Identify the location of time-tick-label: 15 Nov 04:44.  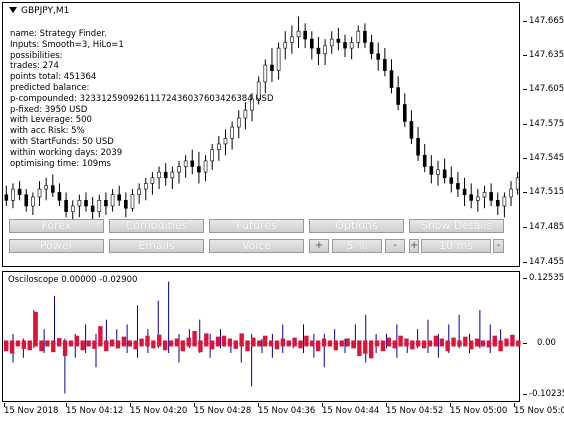
(351, 411).